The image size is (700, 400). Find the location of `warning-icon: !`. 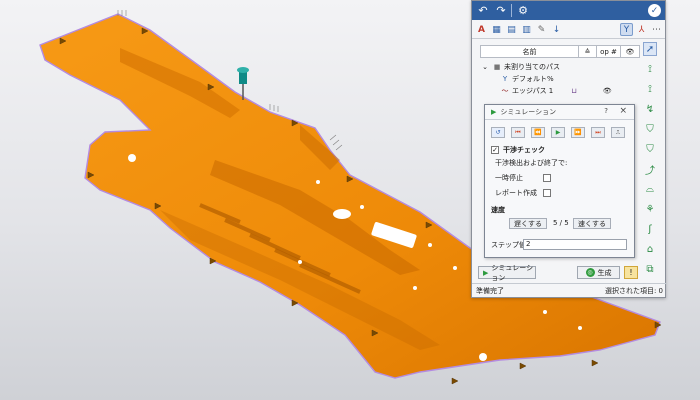

warning-icon: ! is located at coordinates (631, 272).